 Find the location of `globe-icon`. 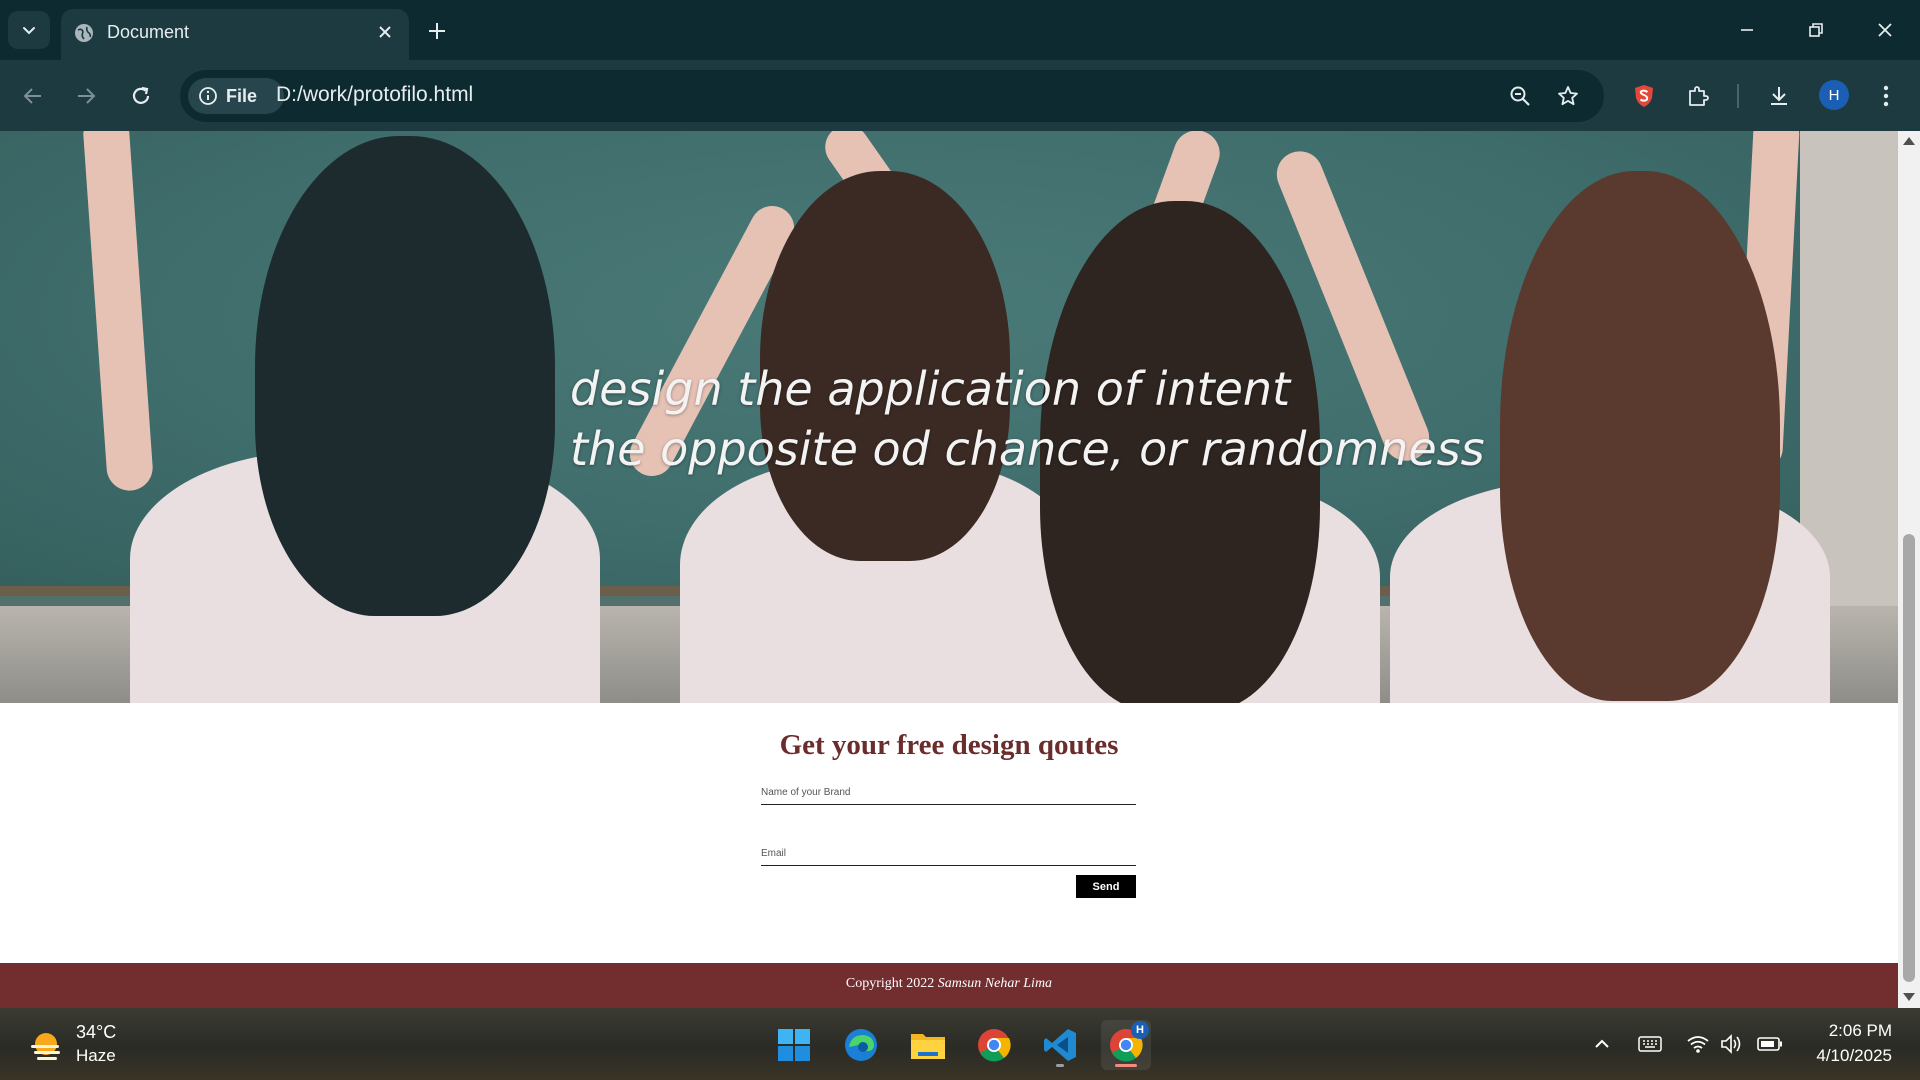

globe-icon is located at coordinates (84, 33).